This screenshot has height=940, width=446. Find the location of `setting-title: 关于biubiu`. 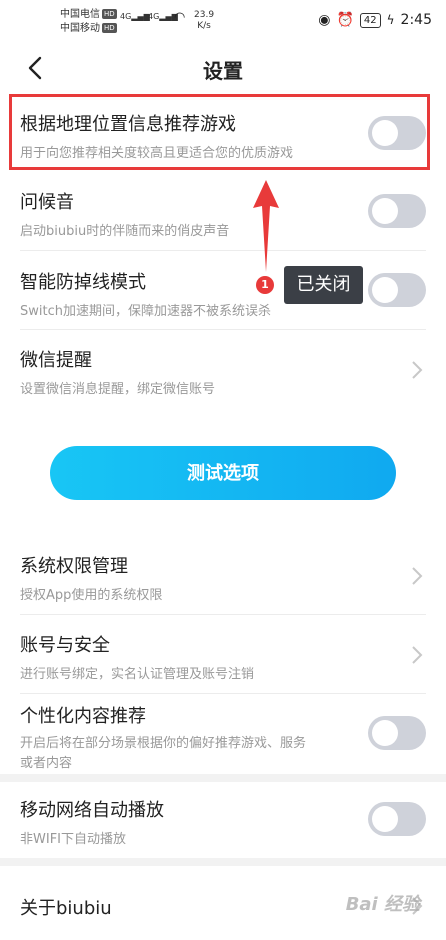

setting-title: 关于biubiu is located at coordinates (66, 908).